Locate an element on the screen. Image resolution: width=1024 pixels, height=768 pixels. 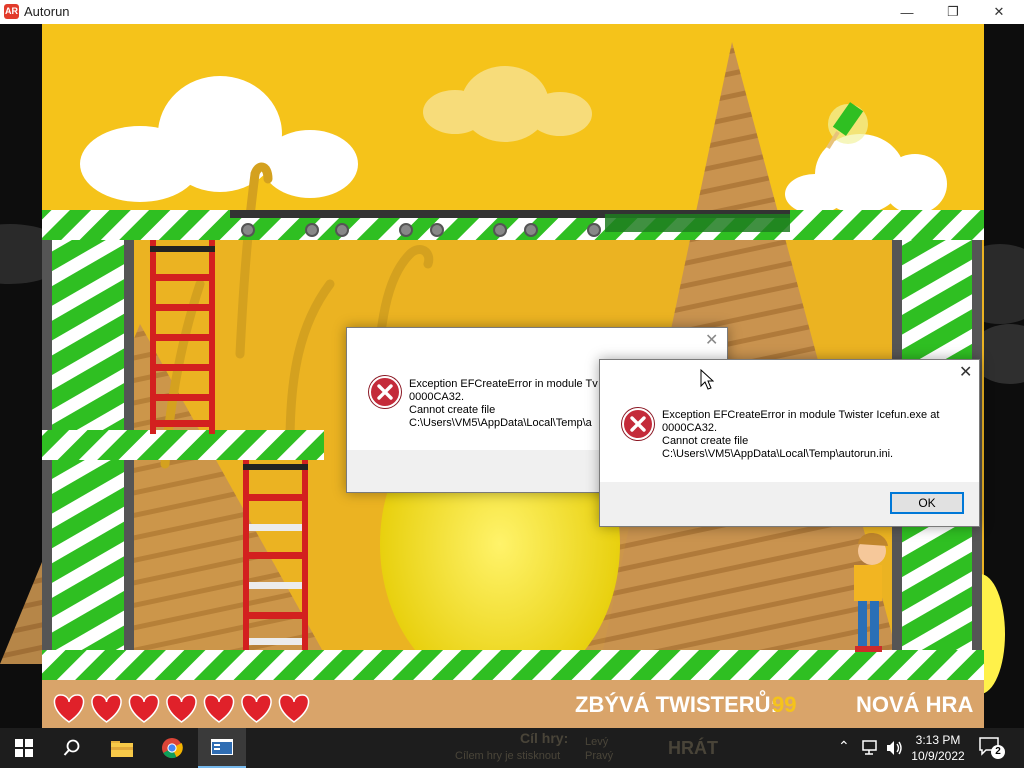
app-icon: AR is located at coordinates (11, 11).